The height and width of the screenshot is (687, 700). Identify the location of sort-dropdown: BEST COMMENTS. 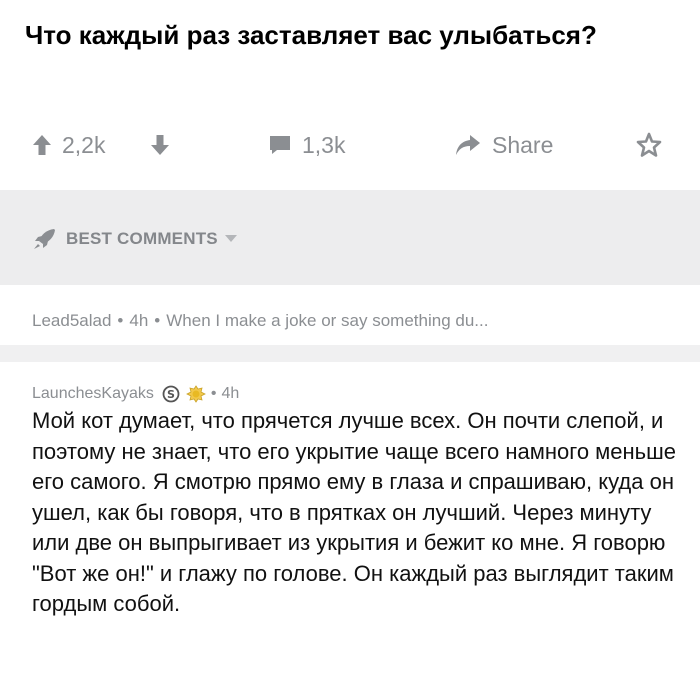
(134, 239).